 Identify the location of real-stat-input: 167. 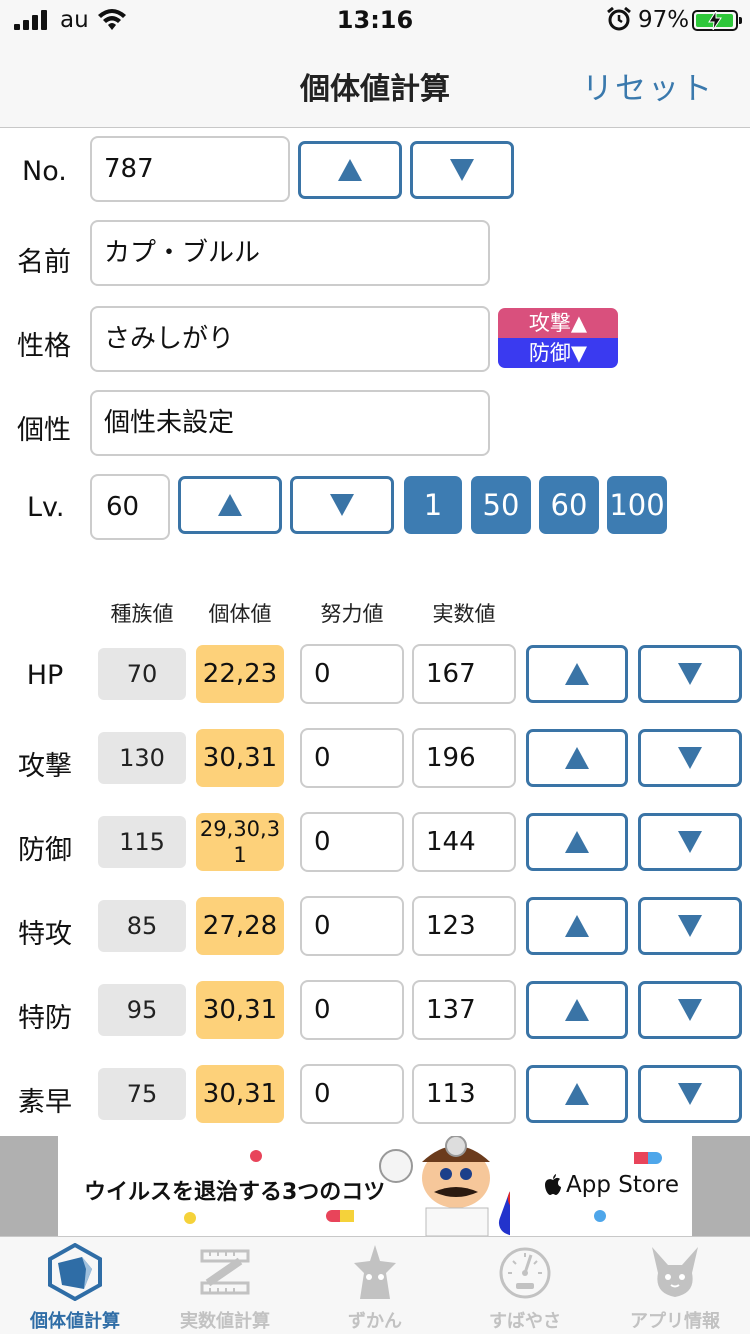
(464, 674).